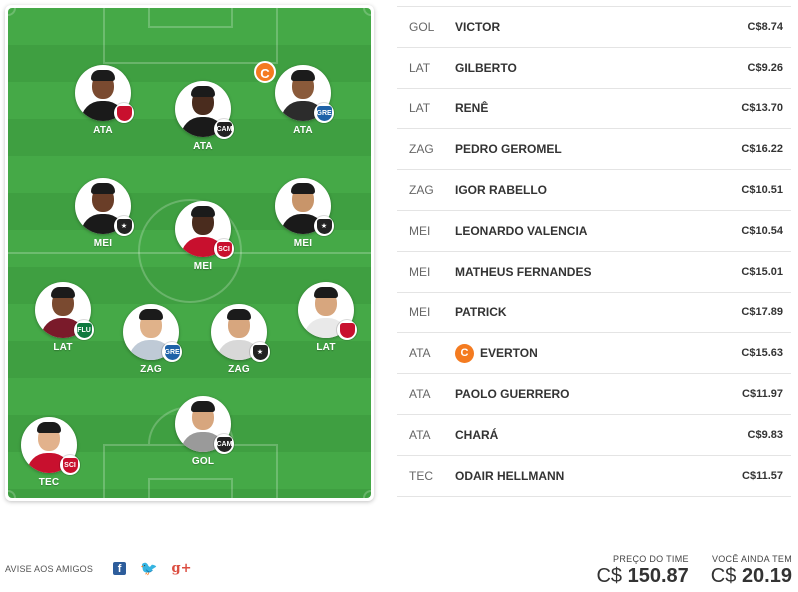 The height and width of the screenshot is (592, 798). Describe the element at coordinates (762, 475) in the screenshot. I see `lineup-player-price: C$11.57` at that location.